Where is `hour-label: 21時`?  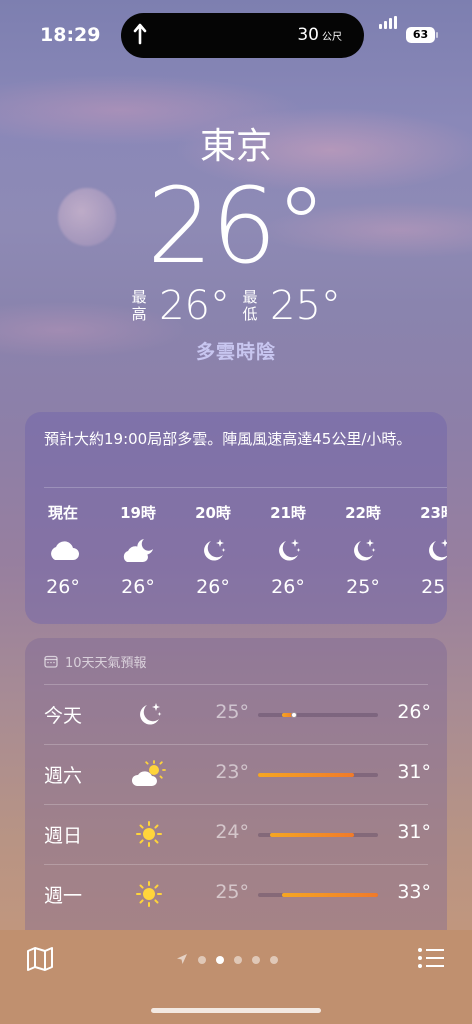 hour-label: 21時 is located at coordinates (288, 513).